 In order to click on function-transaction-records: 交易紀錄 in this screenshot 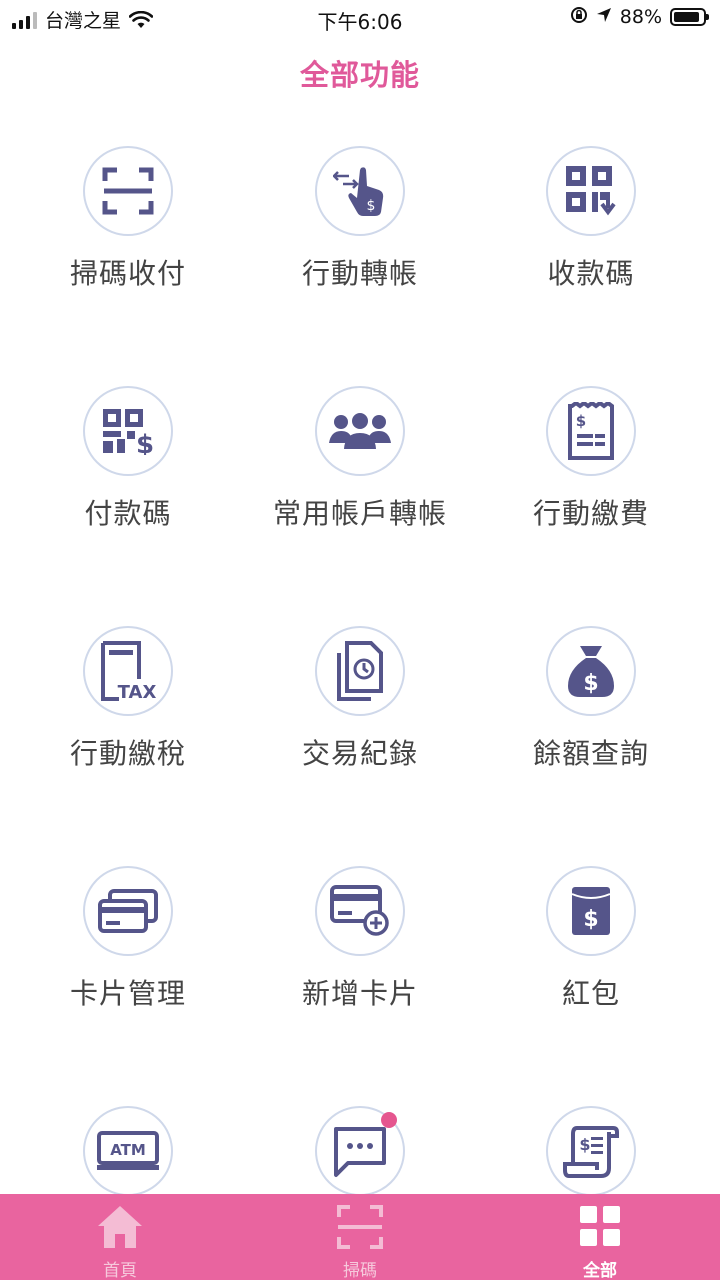, I will do `click(360, 716)`.